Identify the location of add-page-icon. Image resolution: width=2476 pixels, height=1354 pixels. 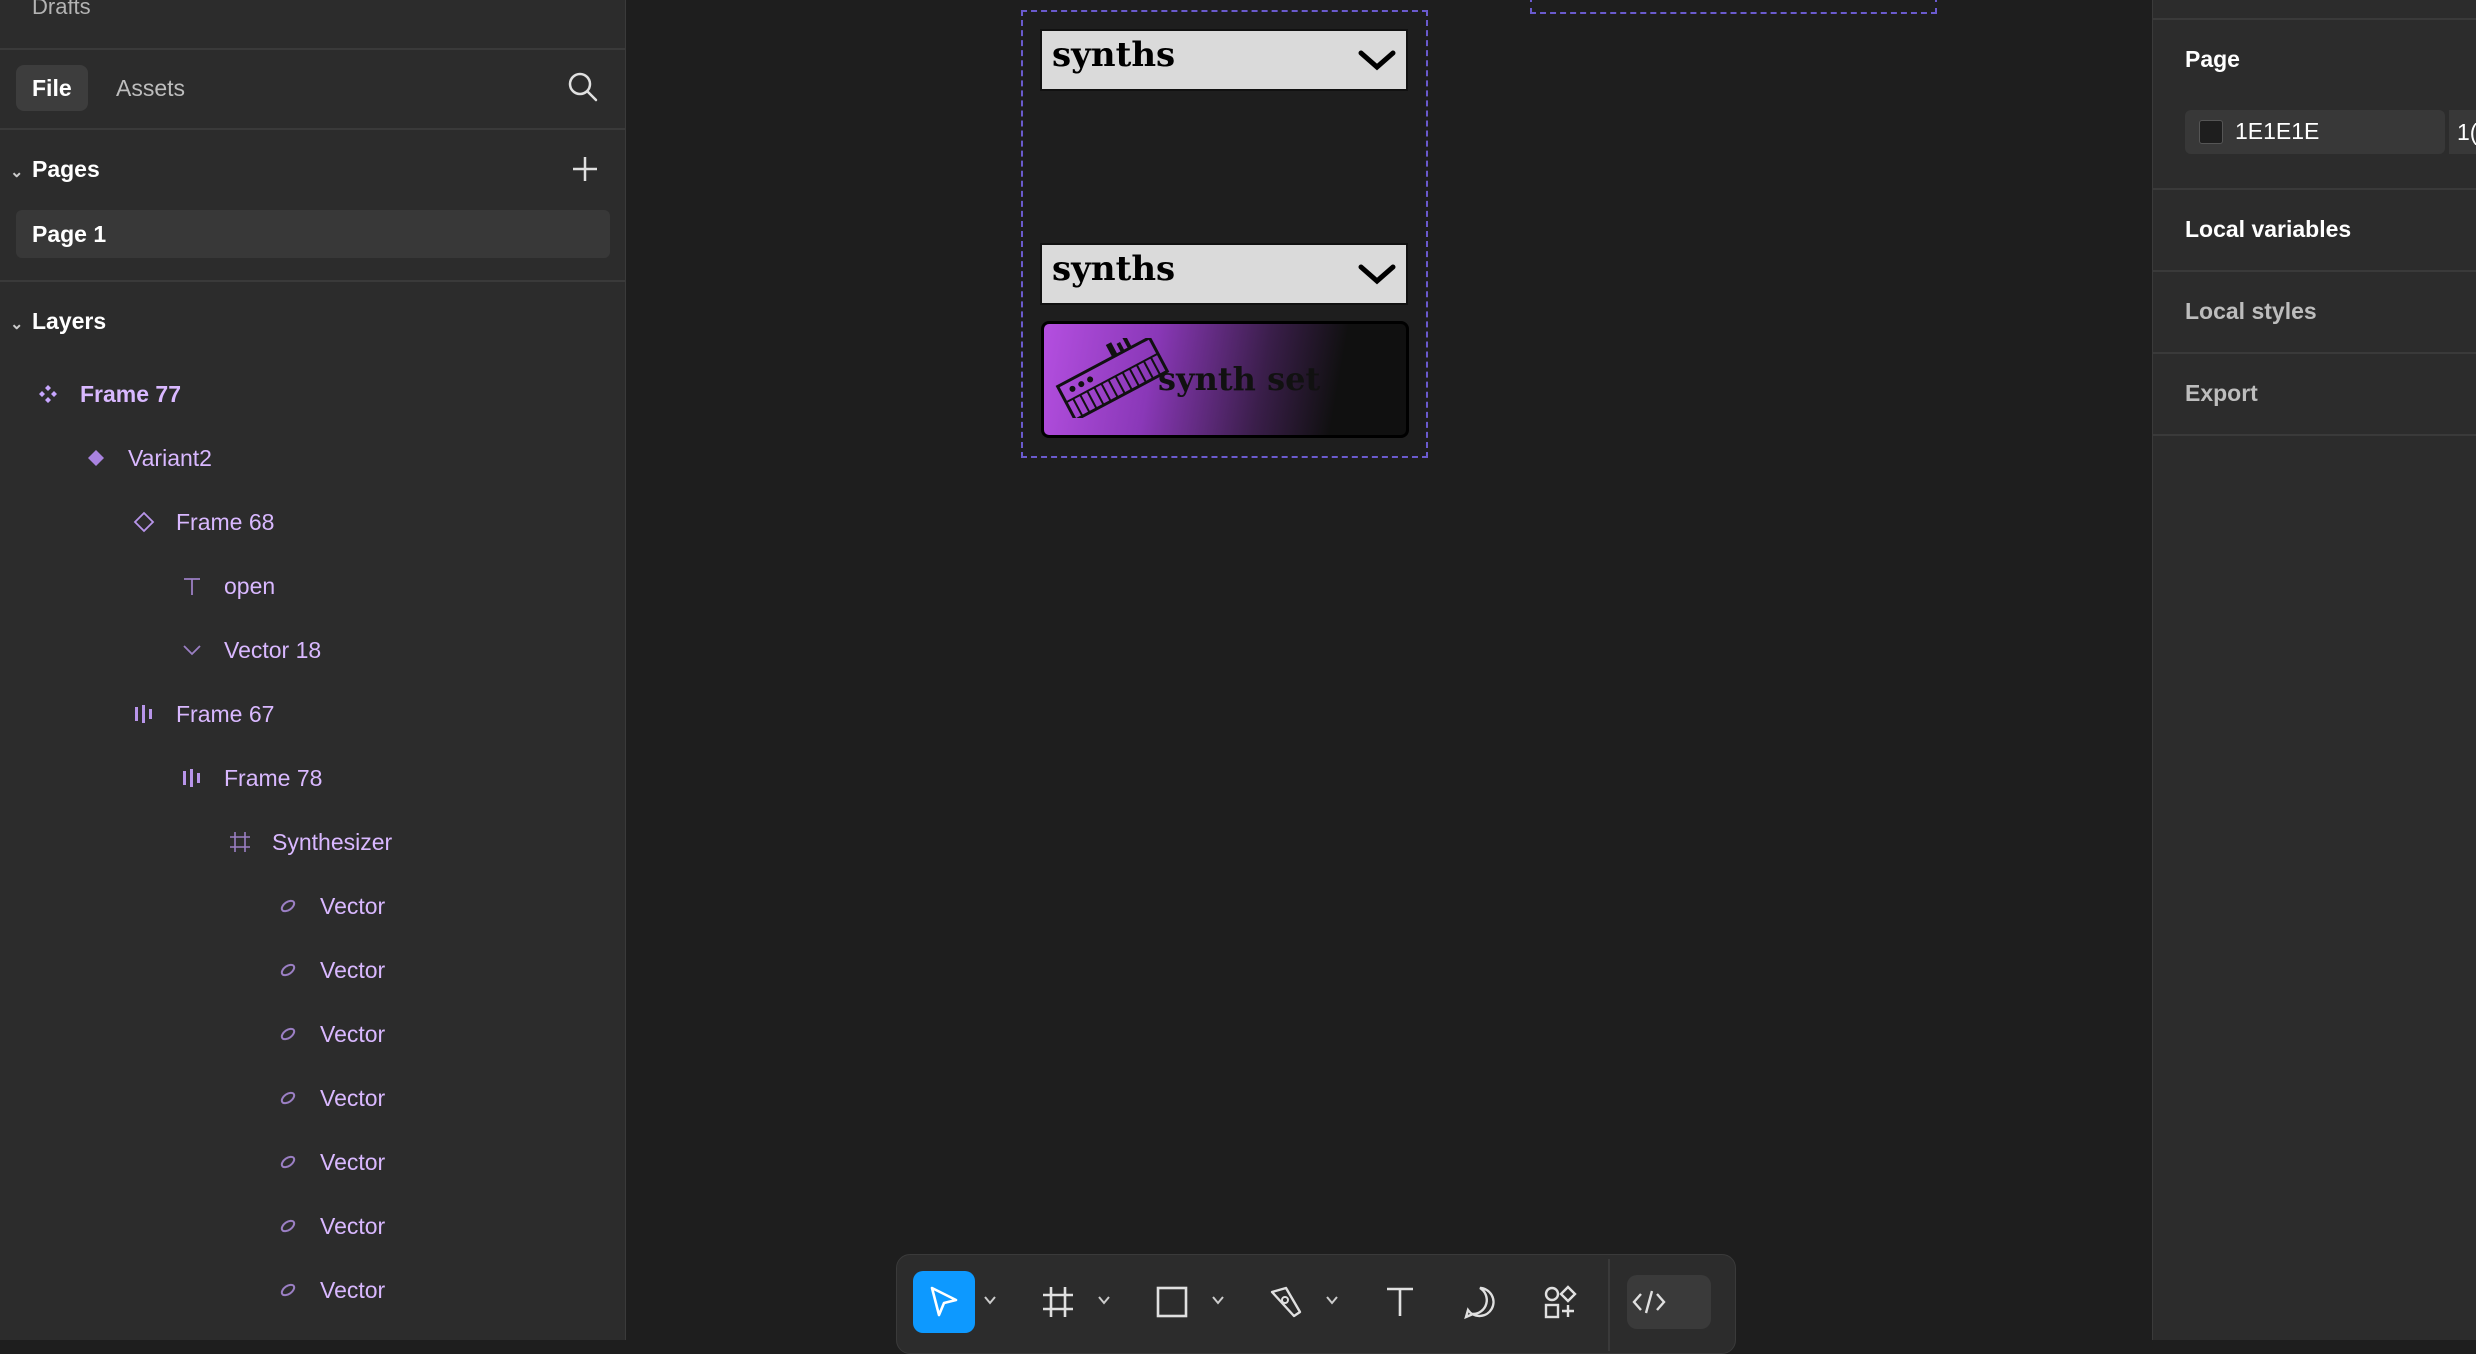
(585, 169).